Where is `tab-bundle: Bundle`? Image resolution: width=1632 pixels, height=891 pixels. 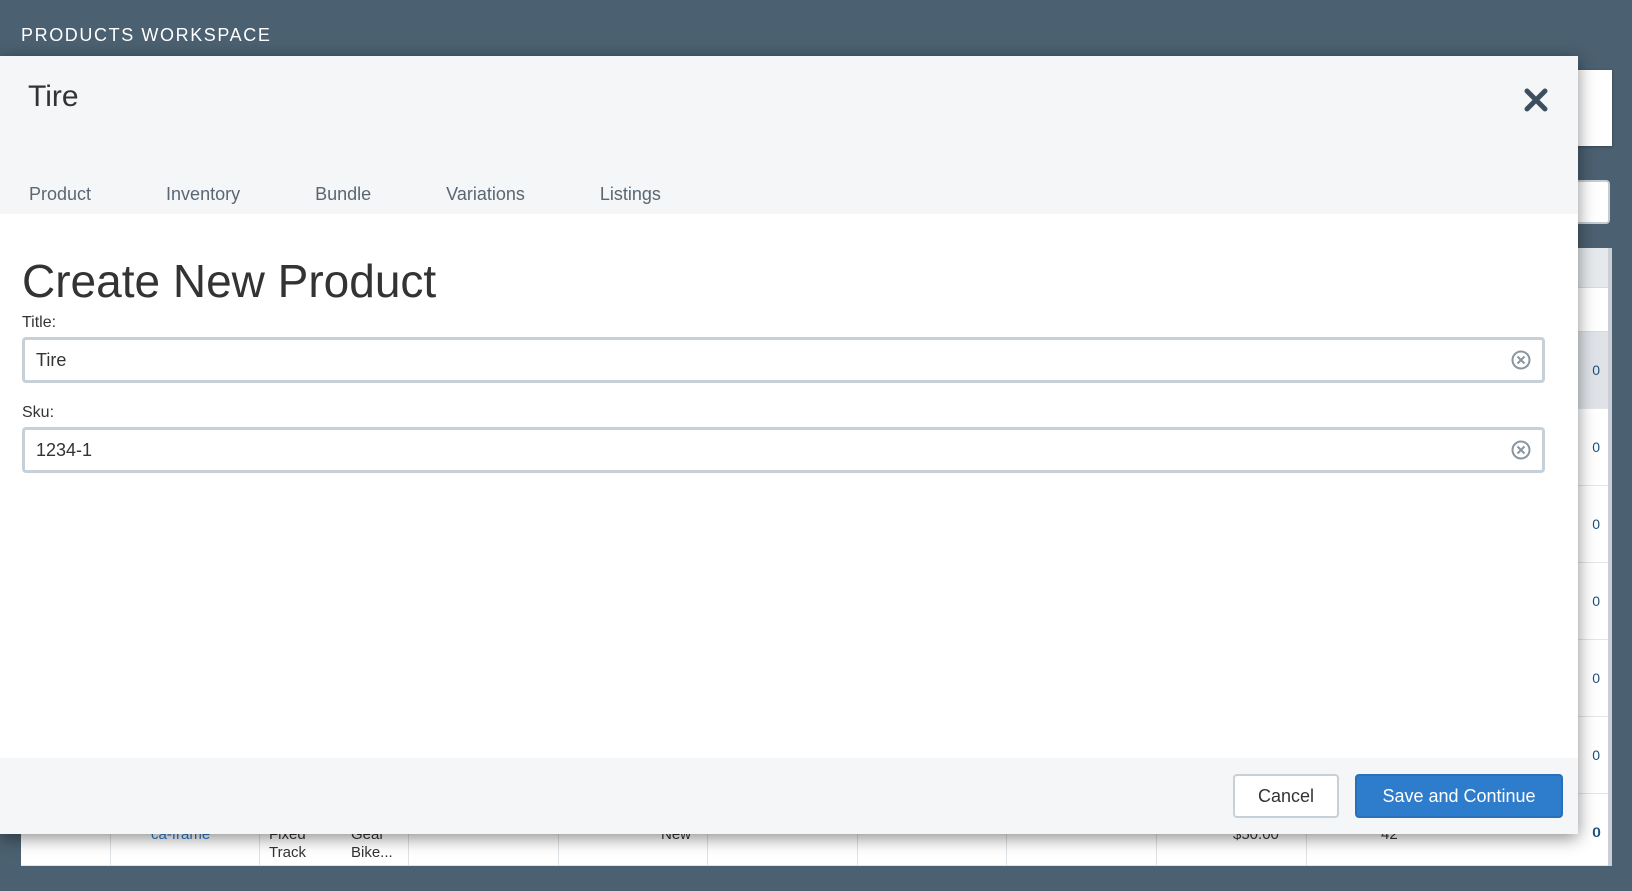 tab-bundle: Bundle is located at coordinates (343, 194).